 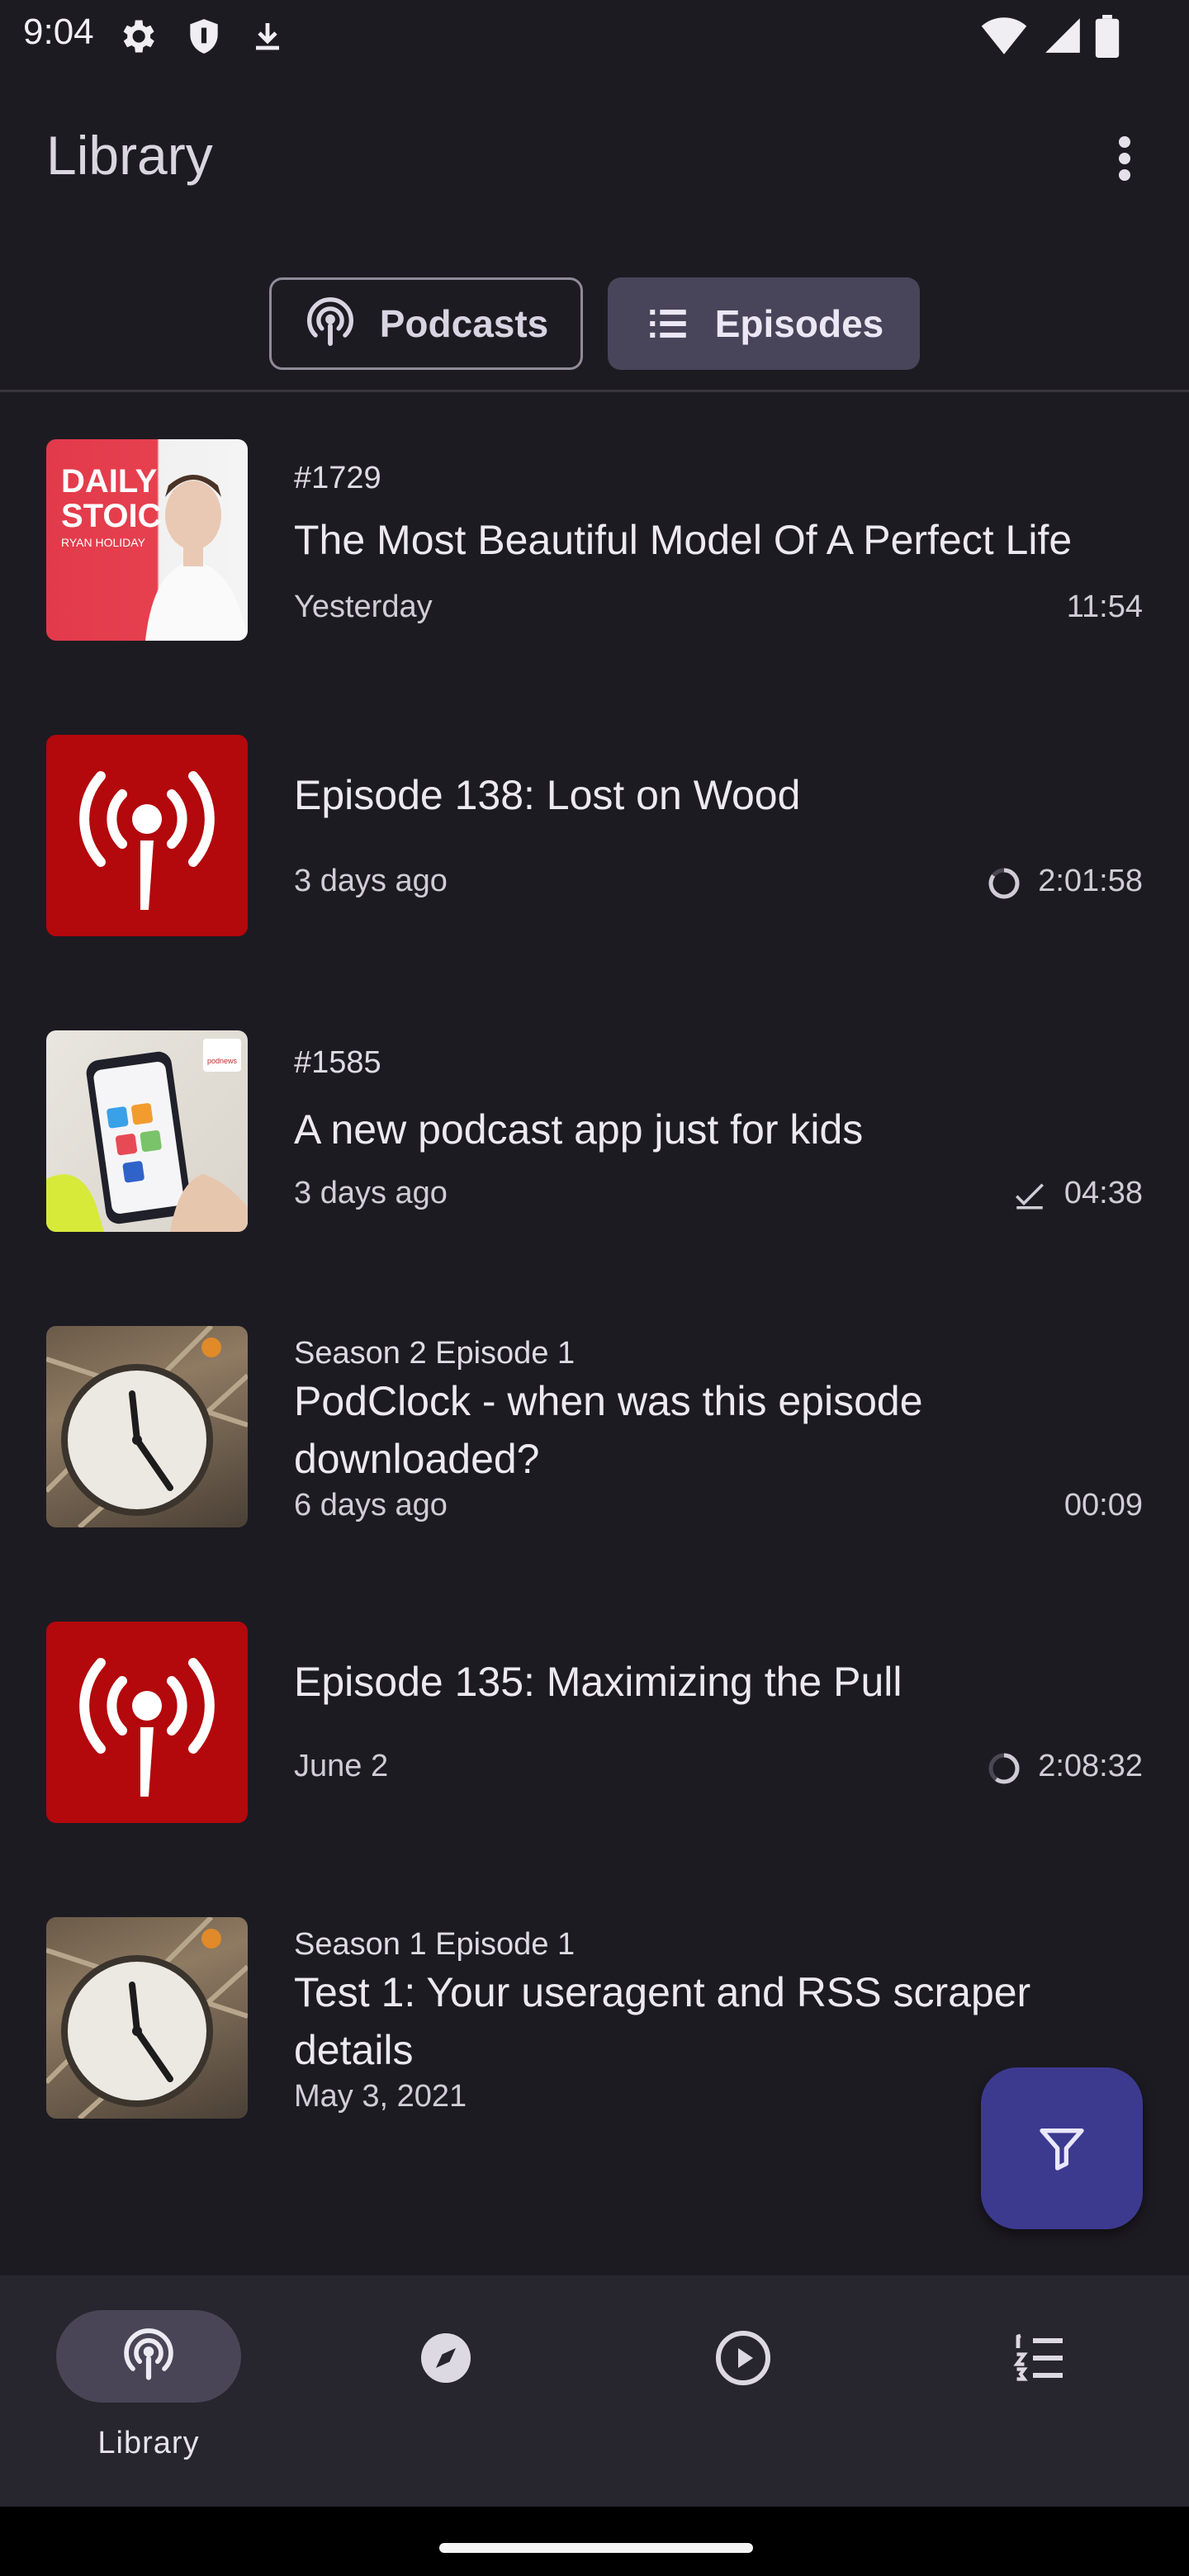 What do you see at coordinates (147, 1135) in the screenshot?
I see `podnews-artwork: podnews` at bounding box center [147, 1135].